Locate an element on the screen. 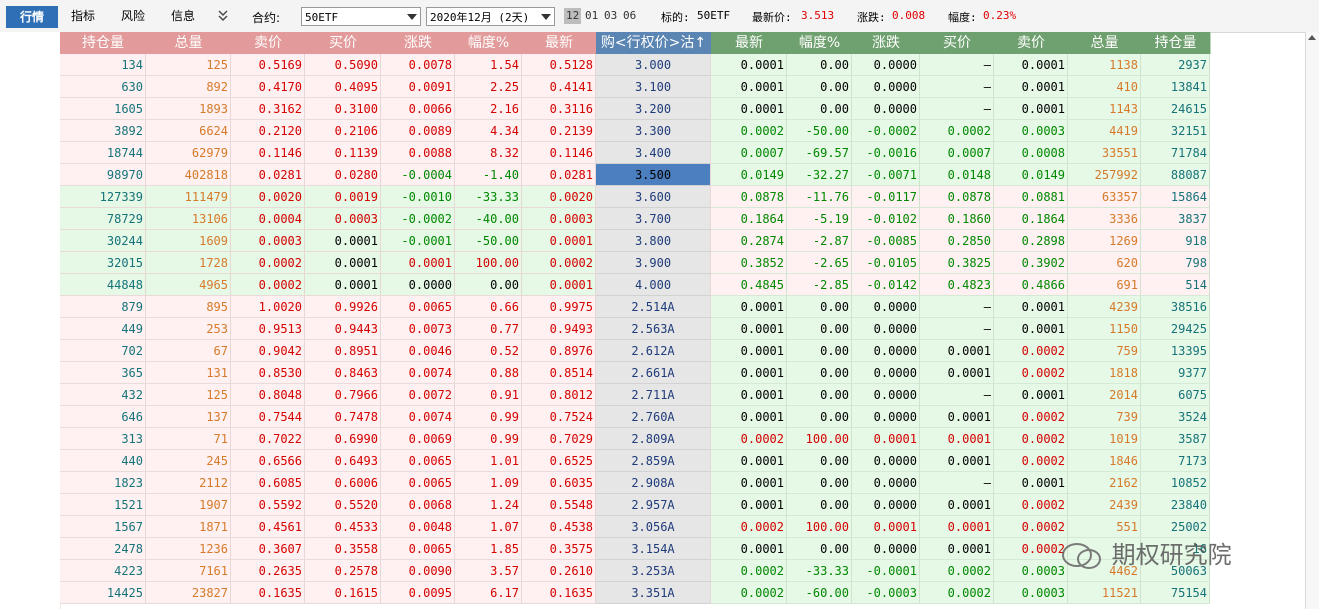  strike-cell: 3.200 is located at coordinates (653, 109).